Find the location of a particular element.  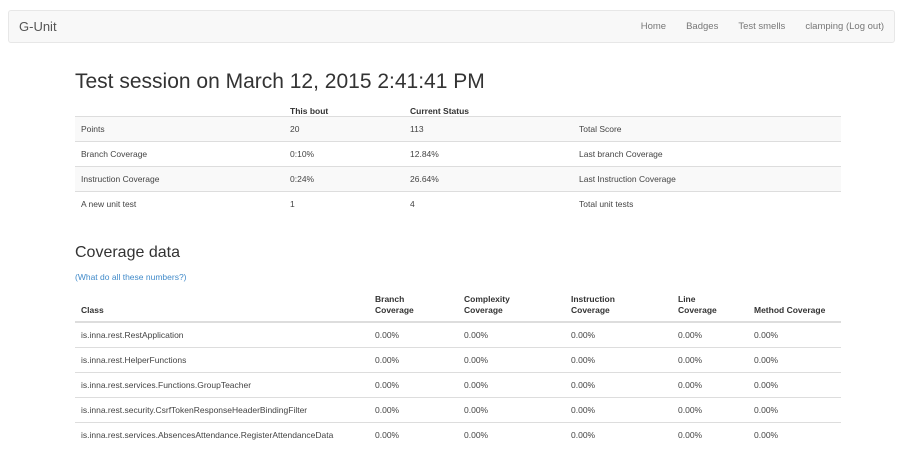

summary-cell-this-bout: 0:24% is located at coordinates (344, 179).